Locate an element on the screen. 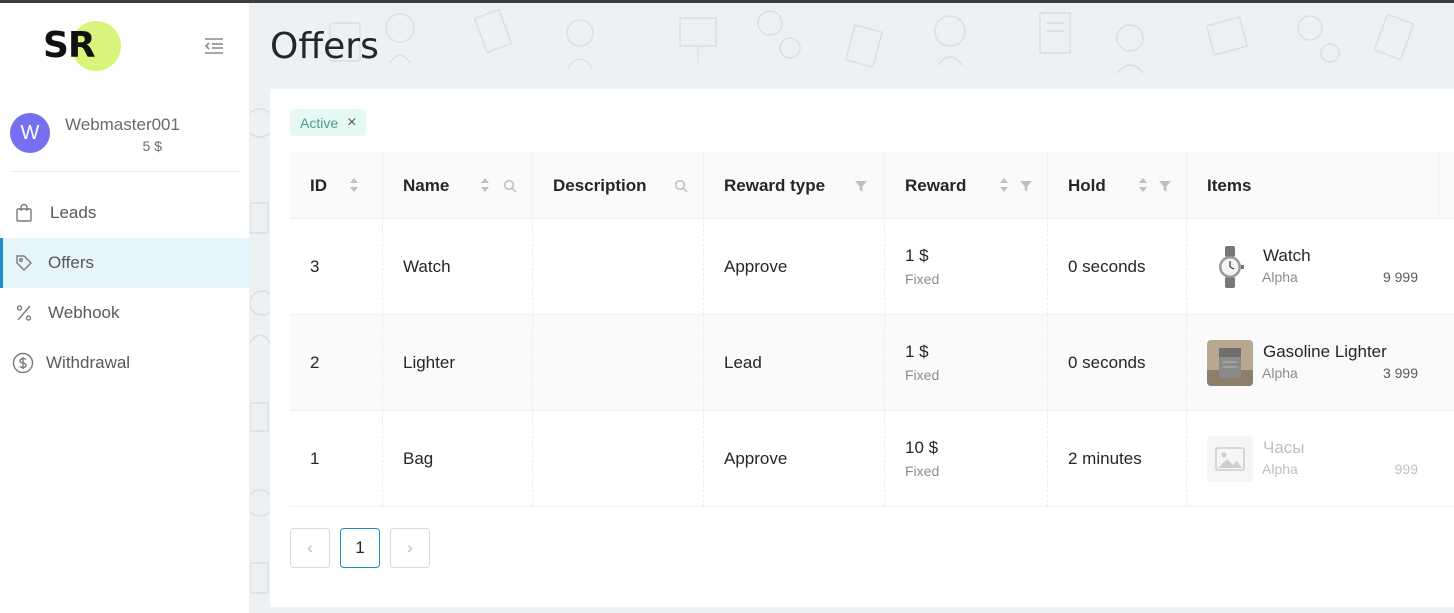  column-separator is located at coordinates (1438, 185).